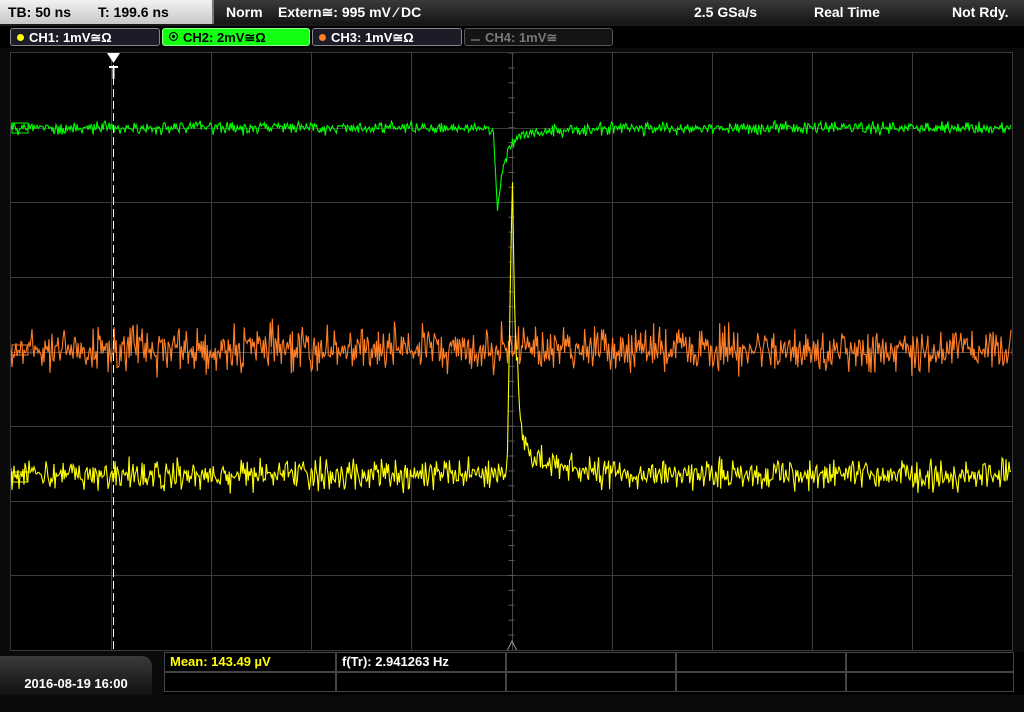 Image resolution: width=1024 pixels, height=712 pixels. Describe the element at coordinates (20, 37) in the screenshot. I see `channel-1-color-dot-icon` at that location.